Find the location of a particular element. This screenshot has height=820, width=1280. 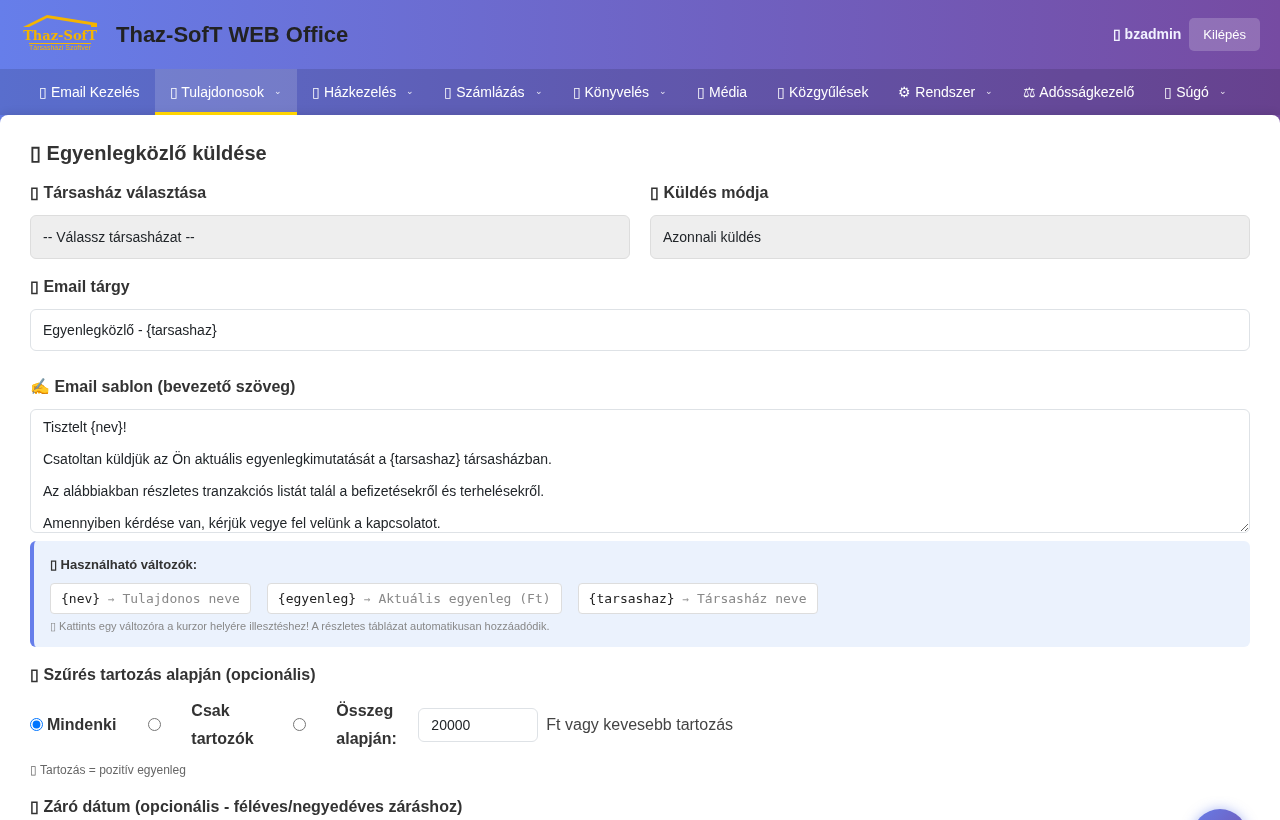

option-label: Összeg alapján: is located at coordinates (367, 724).